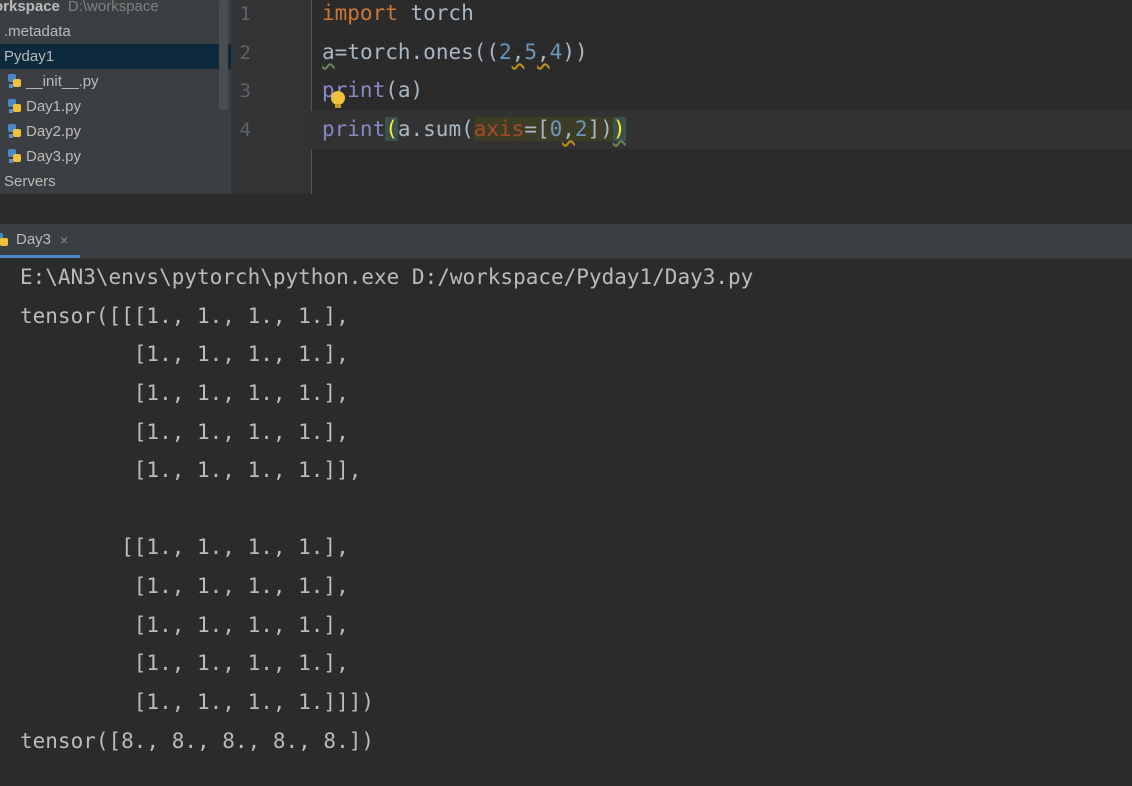 The image size is (1132, 786). What do you see at coordinates (404, 90) in the screenshot?
I see `code-text: (a)` at bounding box center [404, 90].